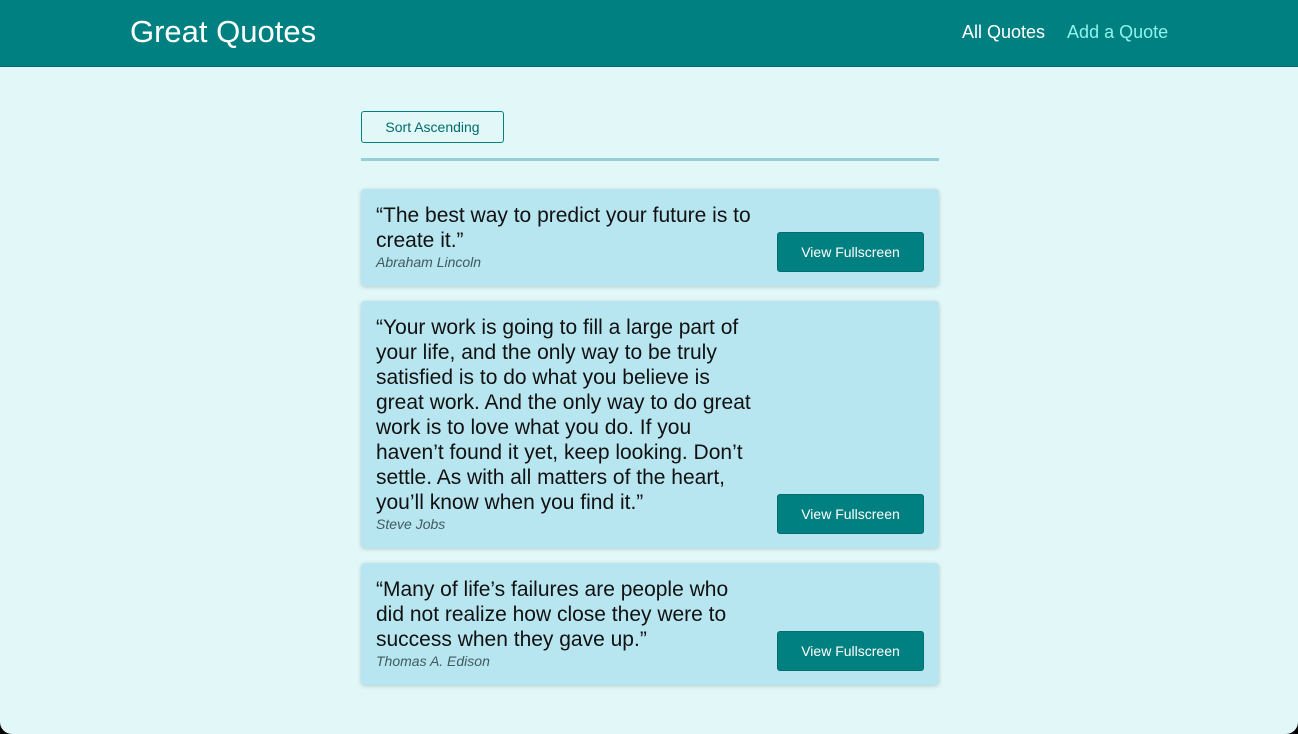  Describe the element at coordinates (429, 262) in the screenshot. I see `quote-author: Abraham Lincoln` at that location.